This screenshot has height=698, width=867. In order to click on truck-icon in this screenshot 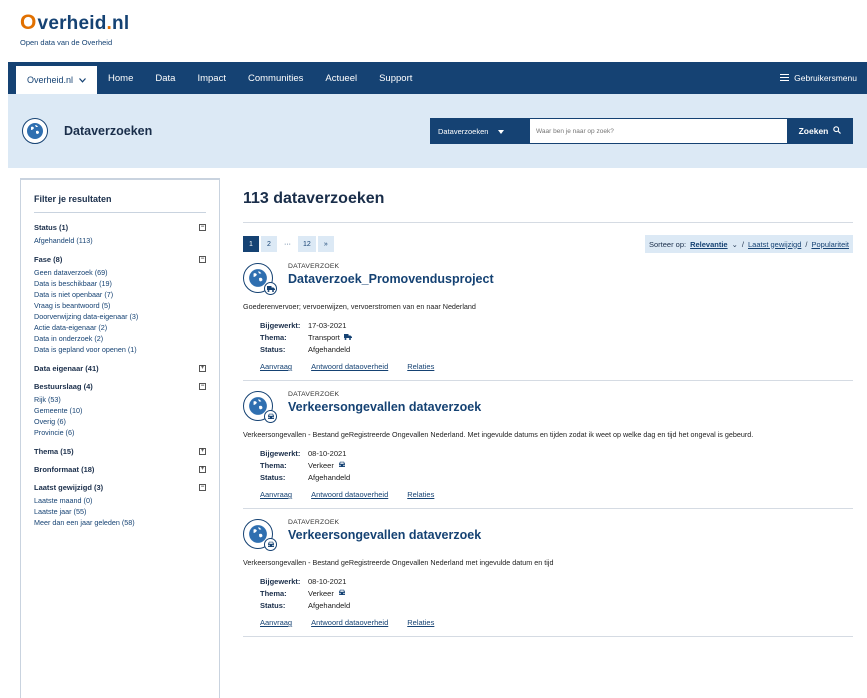, I will do `click(270, 288)`.